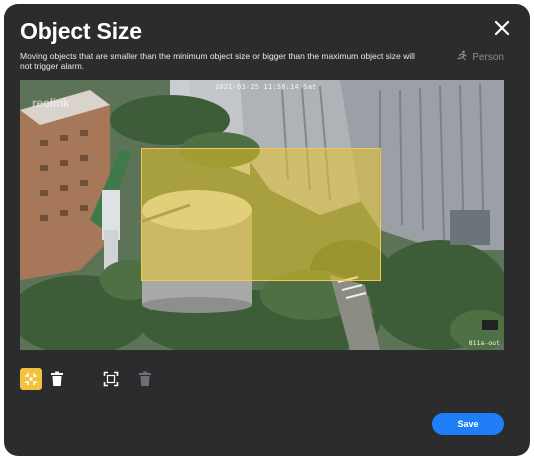 The height and width of the screenshot is (460, 534). What do you see at coordinates (502, 28) in the screenshot?
I see `close-icon` at bounding box center [502, 28].